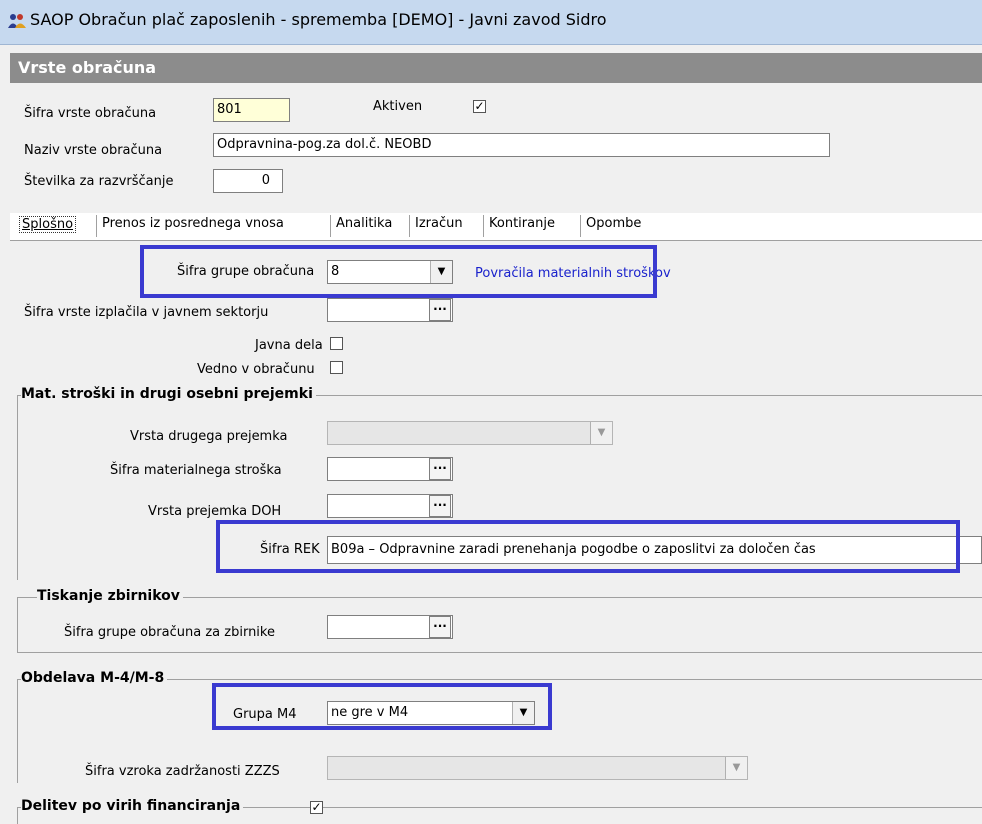 The height and width of the screenshot is (824, 982). I want to click on highlight-box-m4, so click(382, 706).